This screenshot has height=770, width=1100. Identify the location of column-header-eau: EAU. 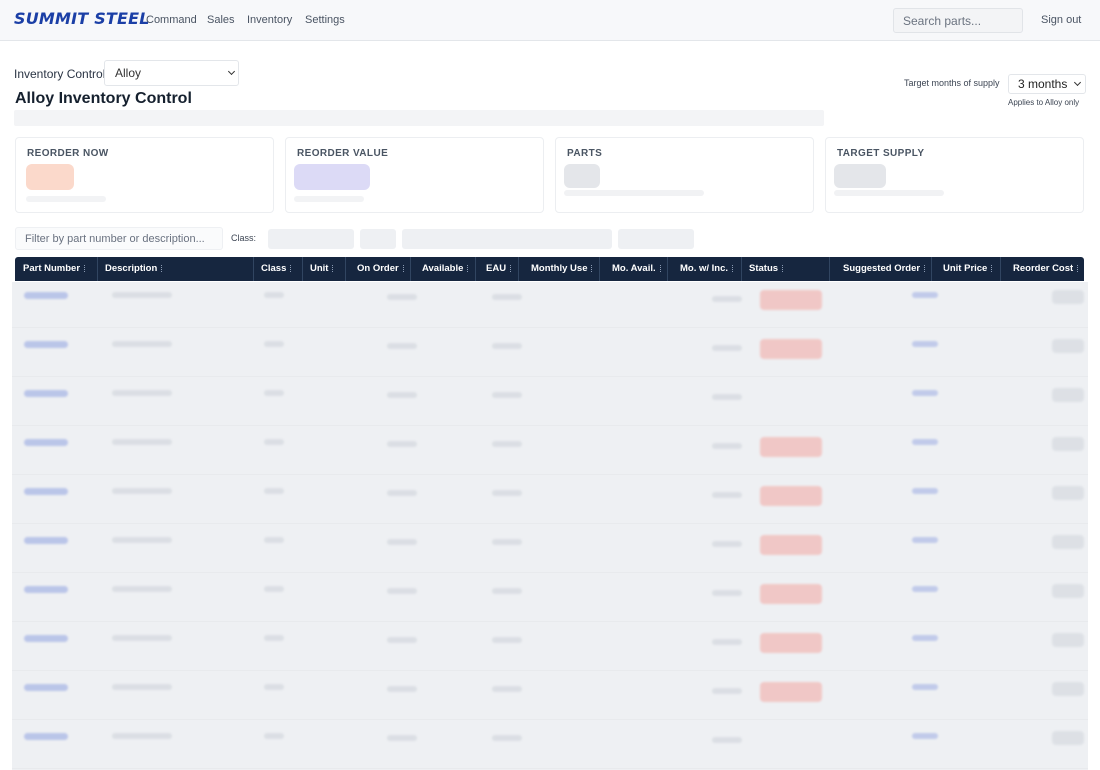
(497, 269).